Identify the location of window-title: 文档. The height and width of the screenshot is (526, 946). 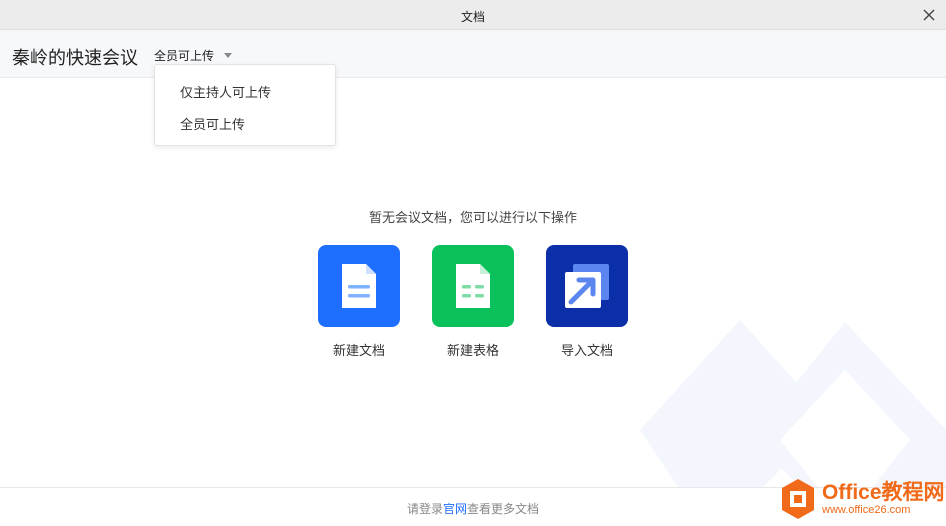
(472, 17).